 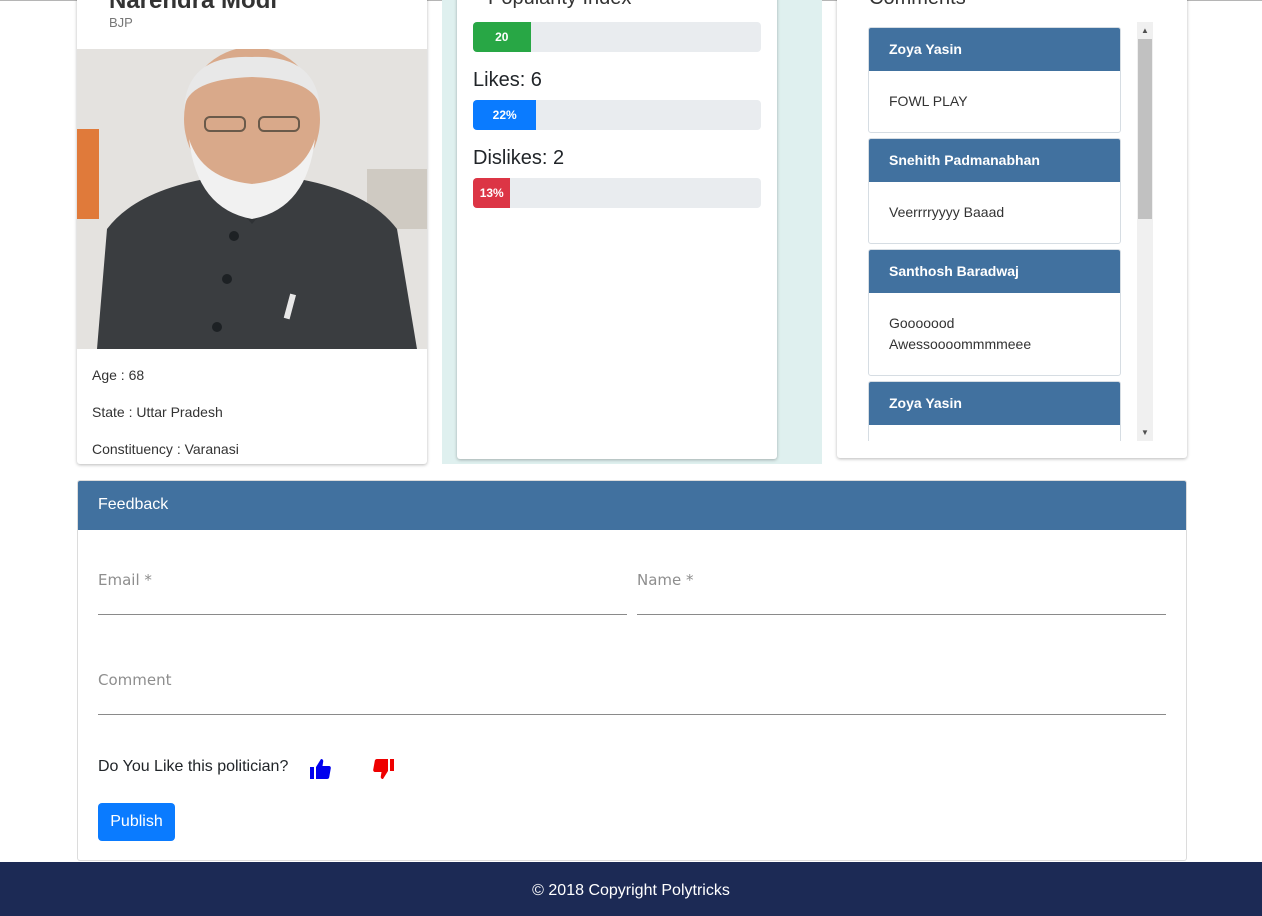 What do you see at coordinates (947, 212) in the screenshot?
I see `comment-text: Veerrrryyyy Baaad` at bounding box center [947, 212].